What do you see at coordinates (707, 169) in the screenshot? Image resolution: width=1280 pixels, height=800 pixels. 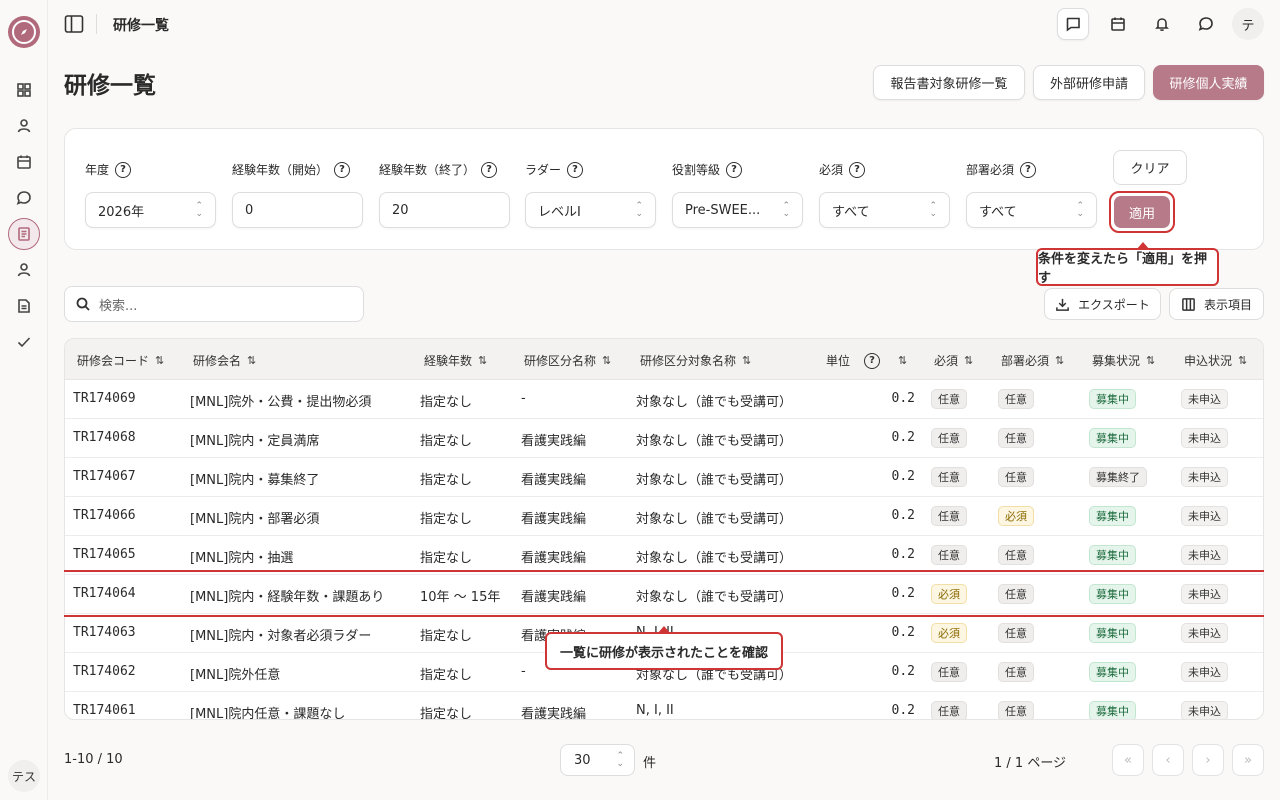 I see `filter-role-label: 役割等級?` at bounding box center [707, 169].